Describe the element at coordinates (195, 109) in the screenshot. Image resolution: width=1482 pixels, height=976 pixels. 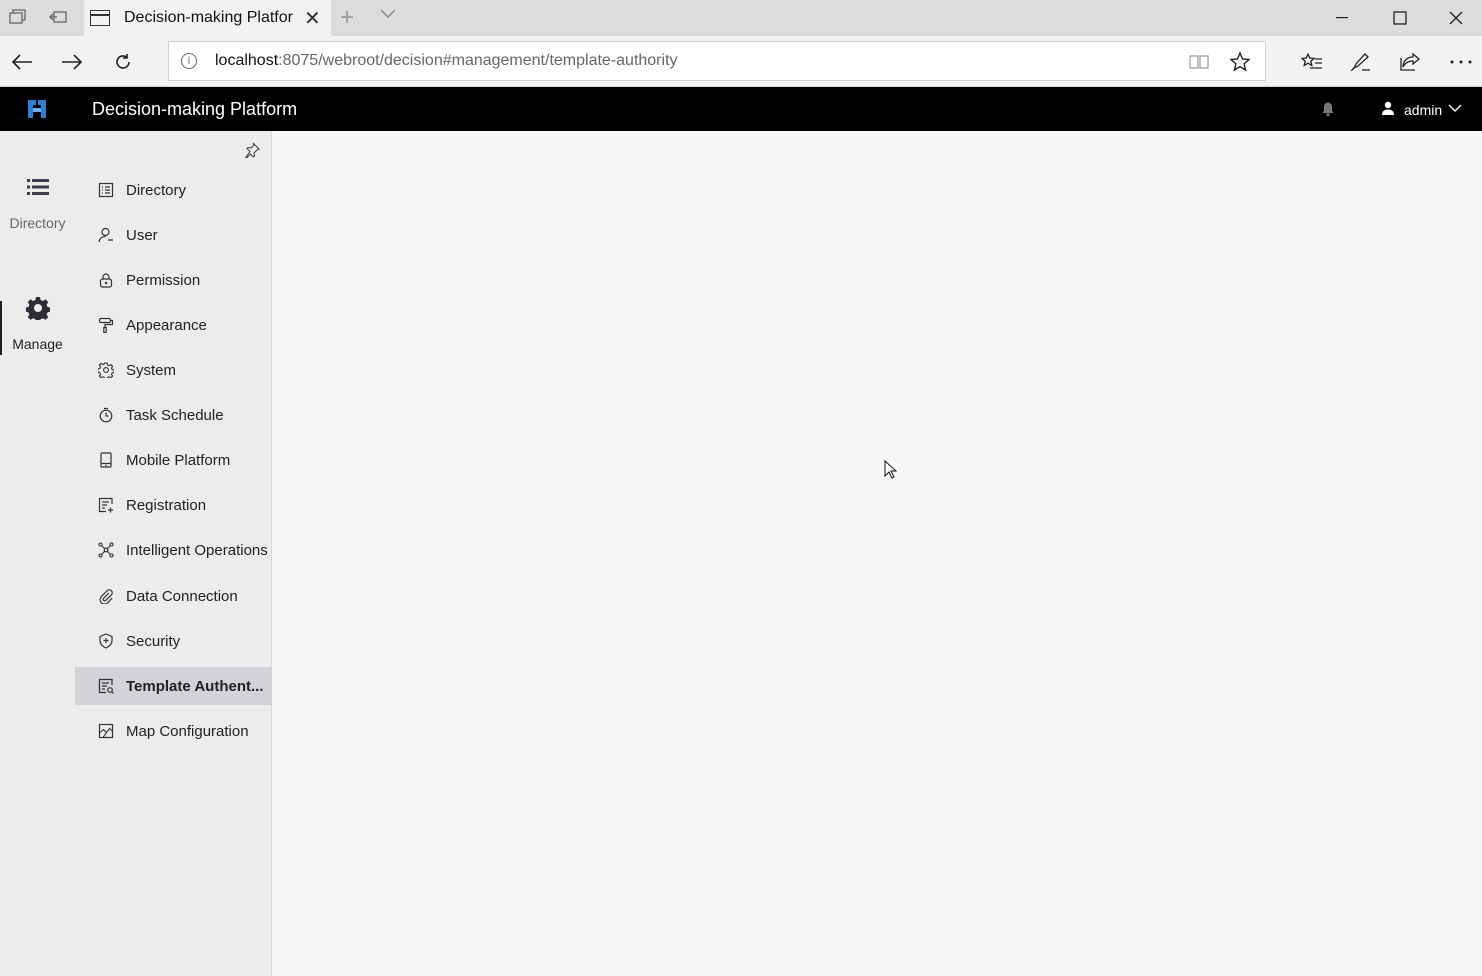
I see `app-title: Decision-making Platform` at that location.